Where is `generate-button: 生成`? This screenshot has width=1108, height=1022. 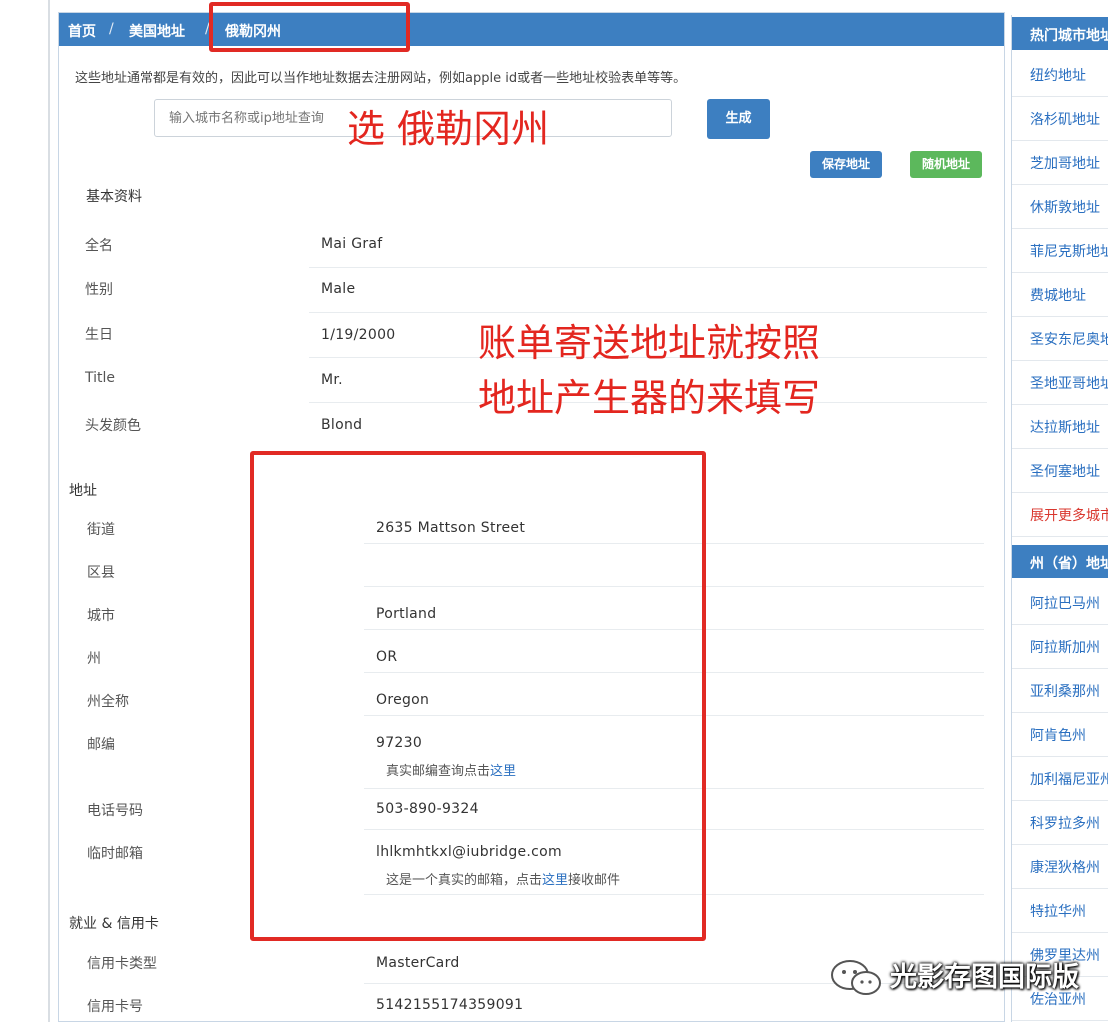 generate-button: 生成 is located at coordinates (738, 119).